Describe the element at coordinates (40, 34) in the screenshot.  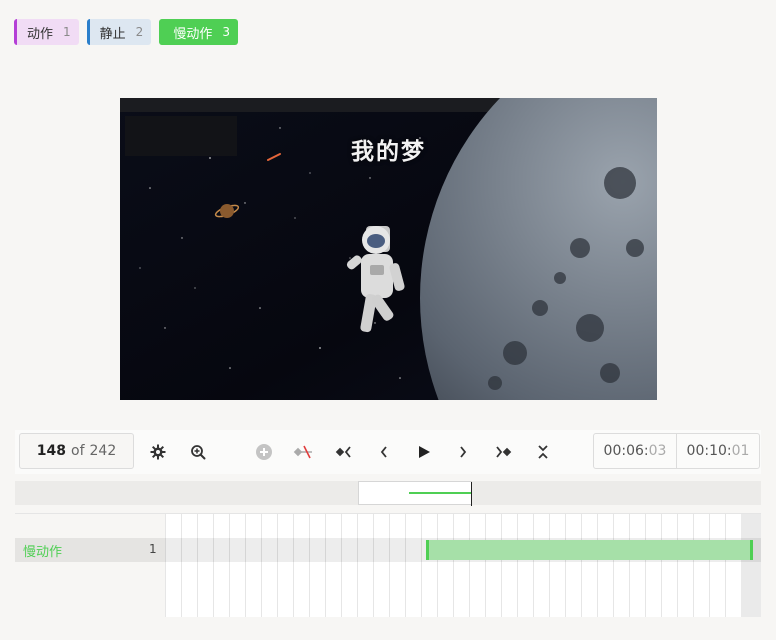
I see `label-name: 动作` at that location.